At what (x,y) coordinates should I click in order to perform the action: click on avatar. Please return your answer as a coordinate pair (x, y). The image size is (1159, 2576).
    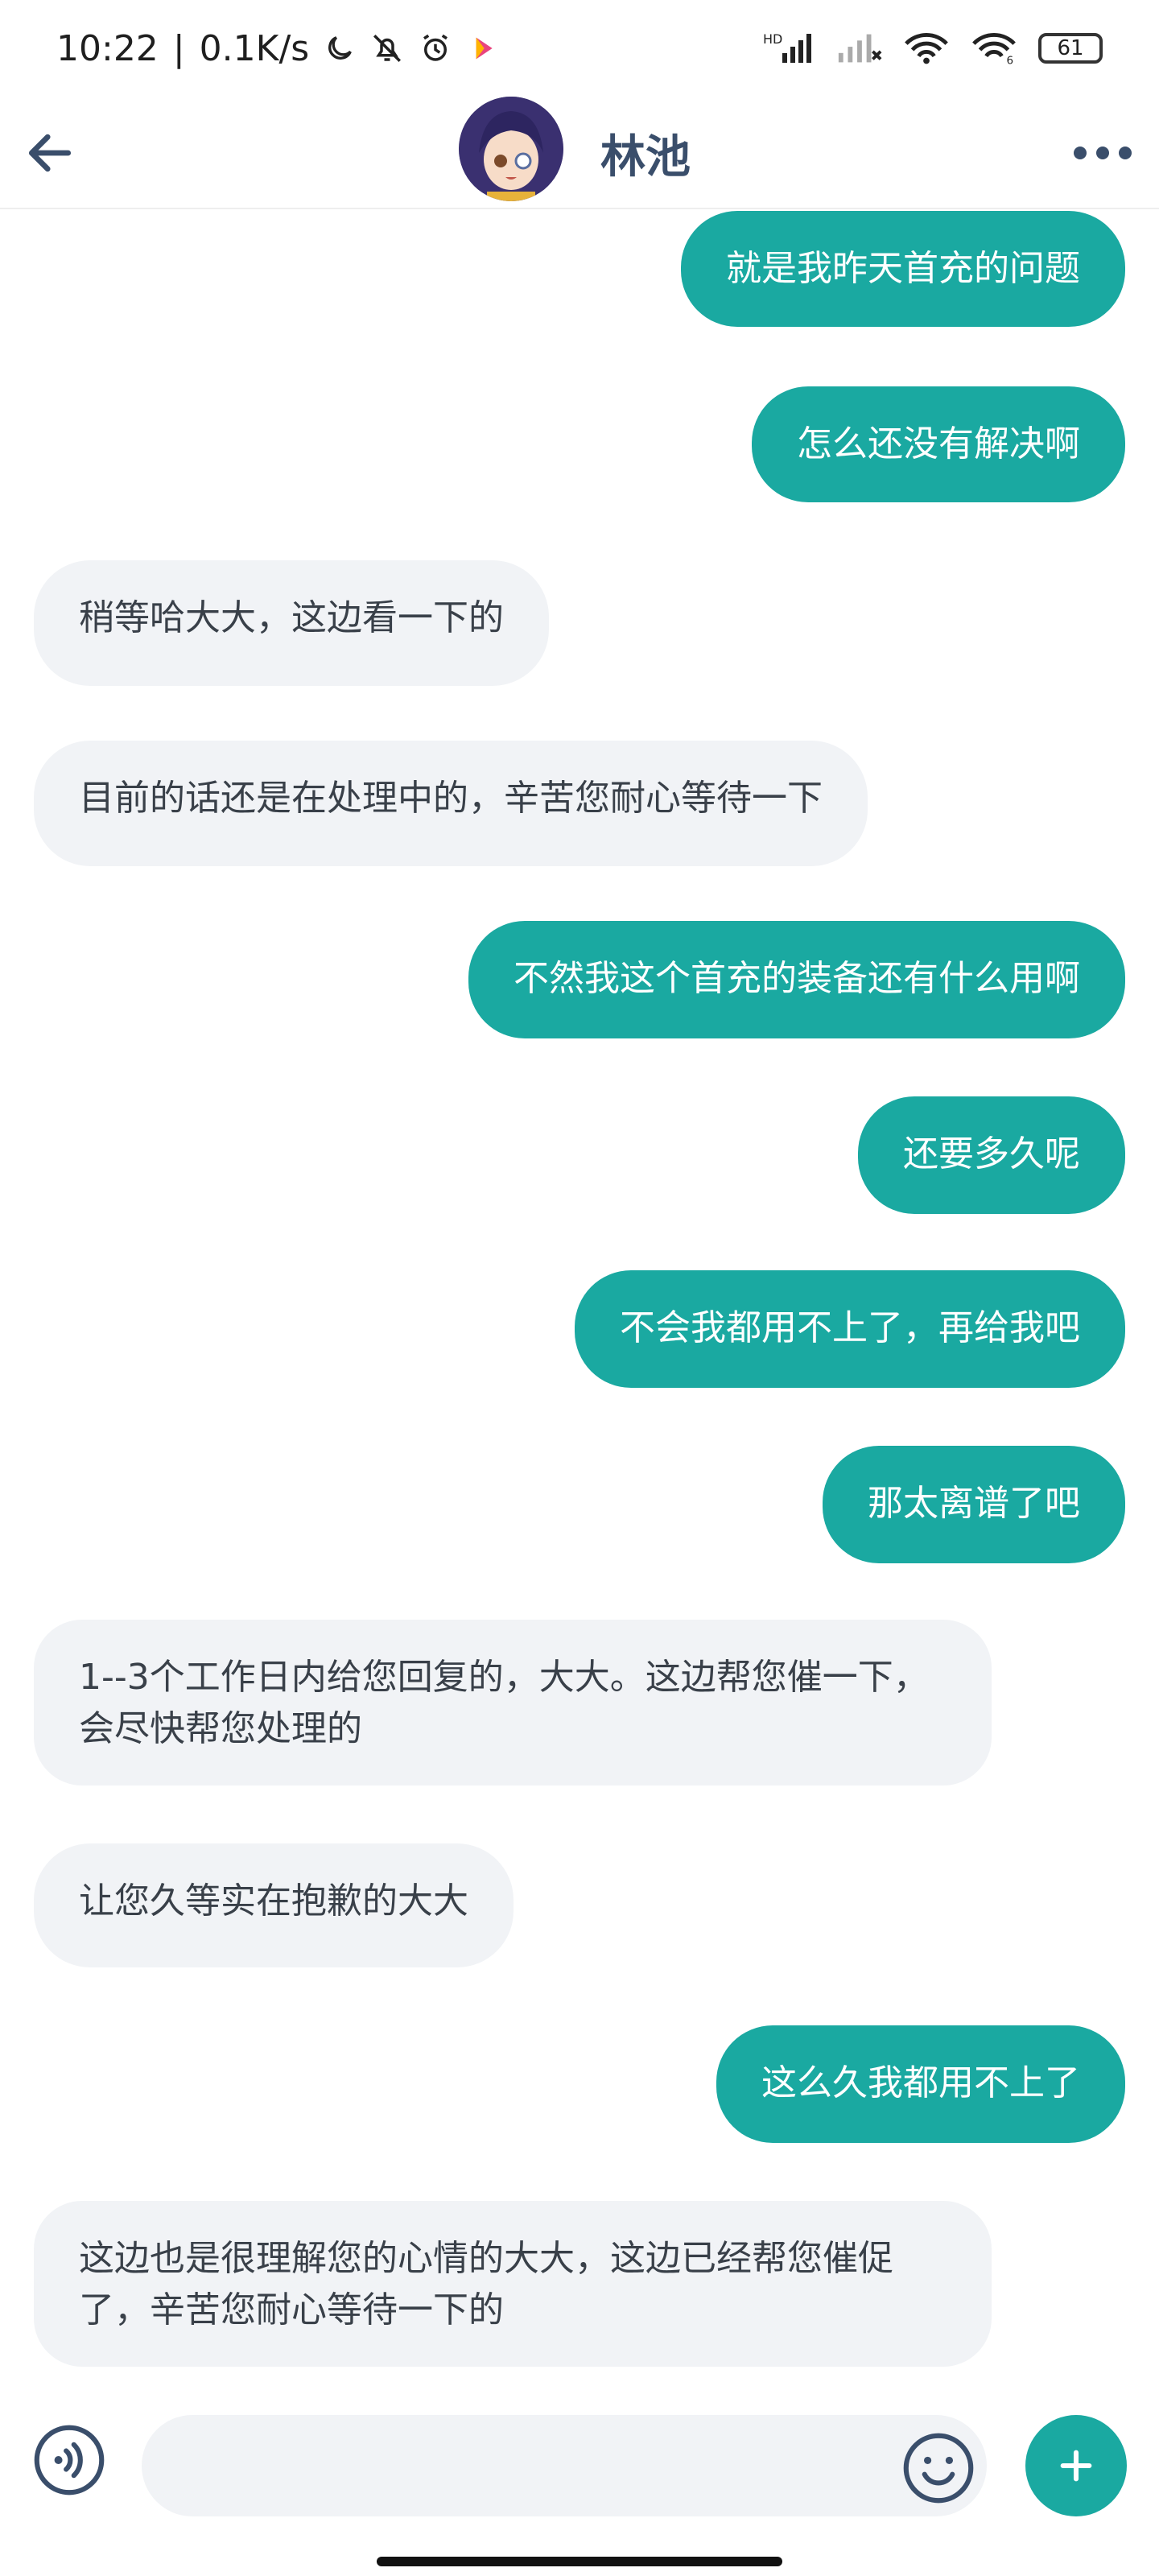
    Looking at the image, I should click on (511, 149).